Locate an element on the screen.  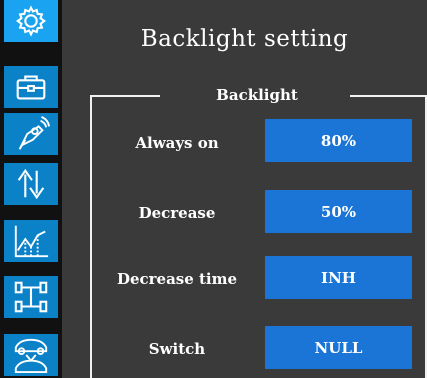
nav-reverse is located at coordinates (31, 185).